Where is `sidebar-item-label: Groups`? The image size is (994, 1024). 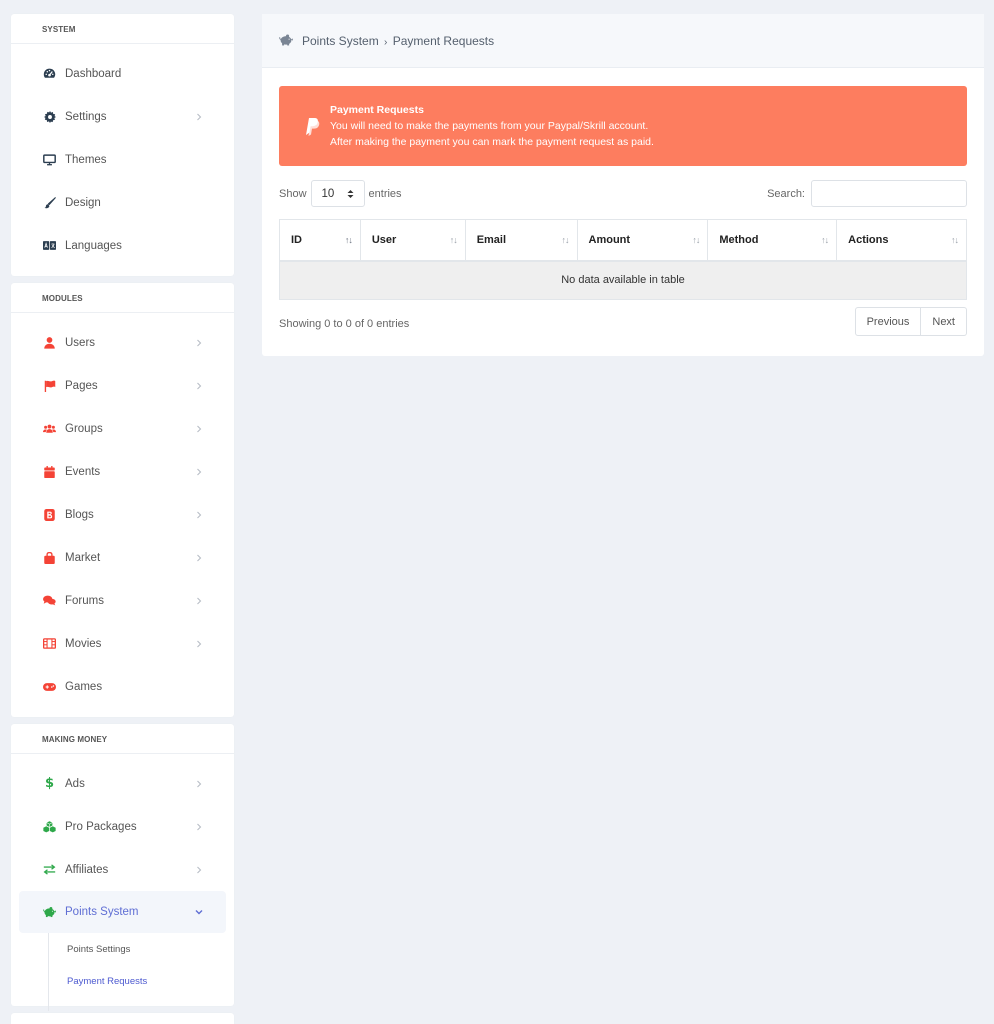
sidebar-item-label: Groups is located at coordinates (84, 428).